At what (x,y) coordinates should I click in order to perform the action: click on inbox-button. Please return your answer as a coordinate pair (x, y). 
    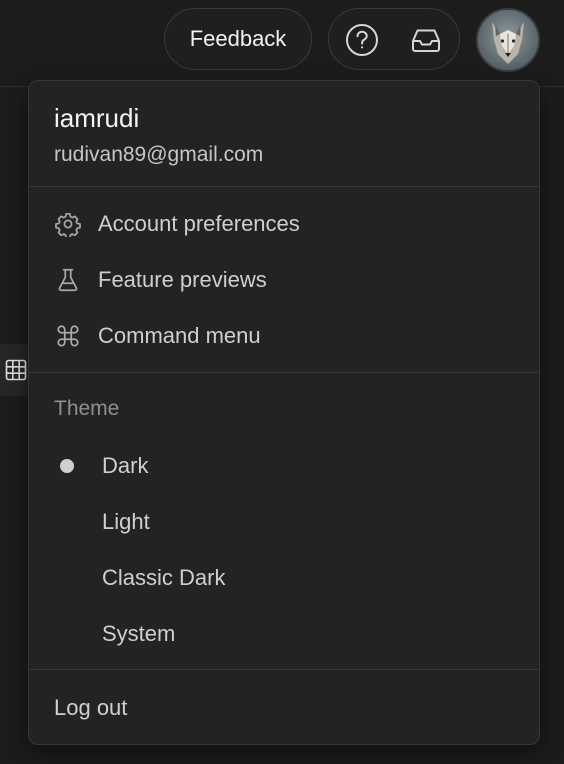
    Looking at the image, I should click on (426, 40).